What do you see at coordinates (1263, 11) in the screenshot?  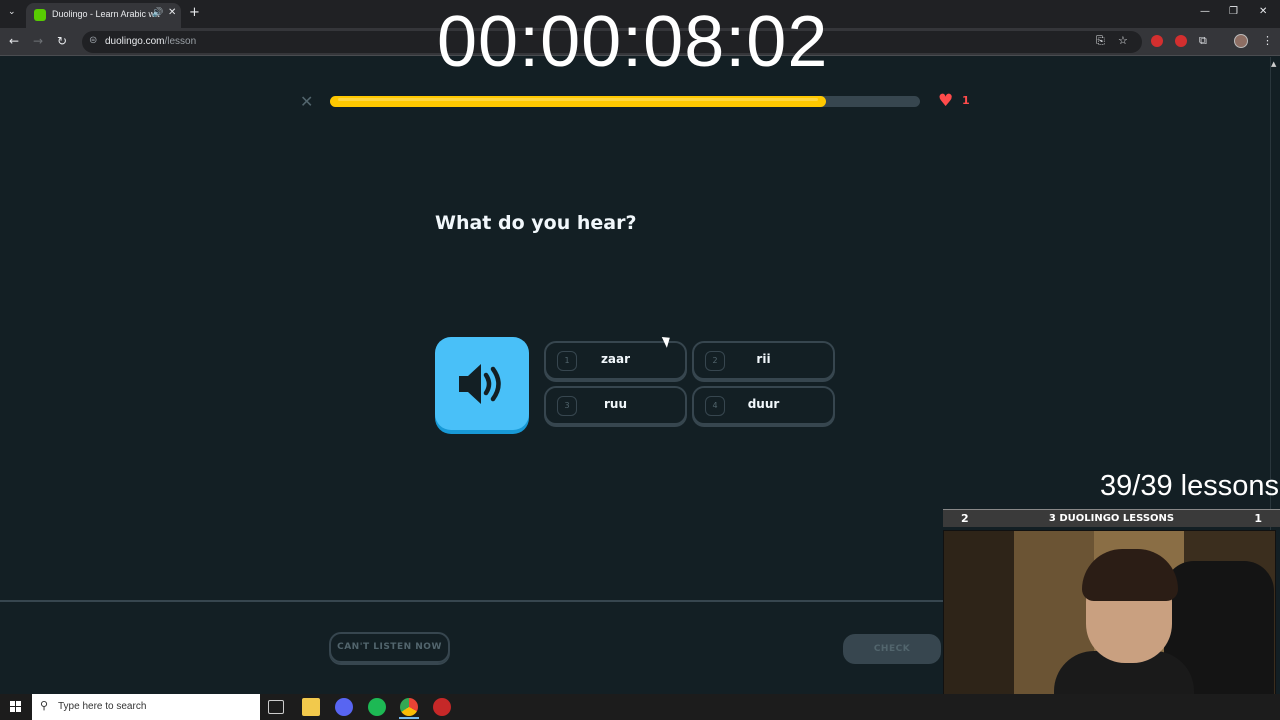 I see `close-window-icon: ✕` at bounding box center [1263, 11].